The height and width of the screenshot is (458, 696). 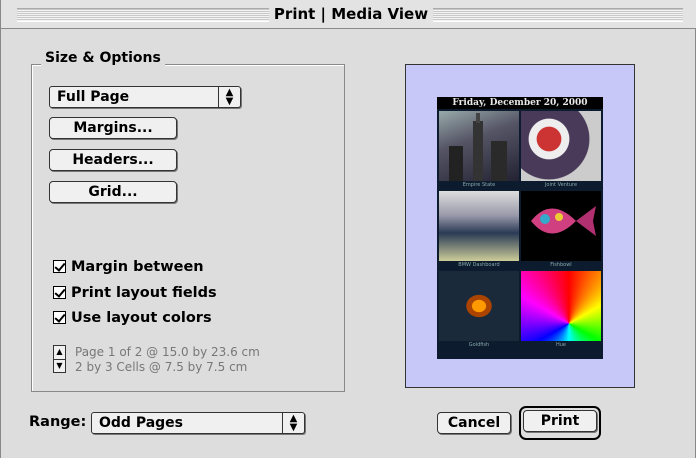 What do you see at coordinates (558, 15) in the screenshot?
I see `title-bar-stripes-right` at bounding box center [558, 15].